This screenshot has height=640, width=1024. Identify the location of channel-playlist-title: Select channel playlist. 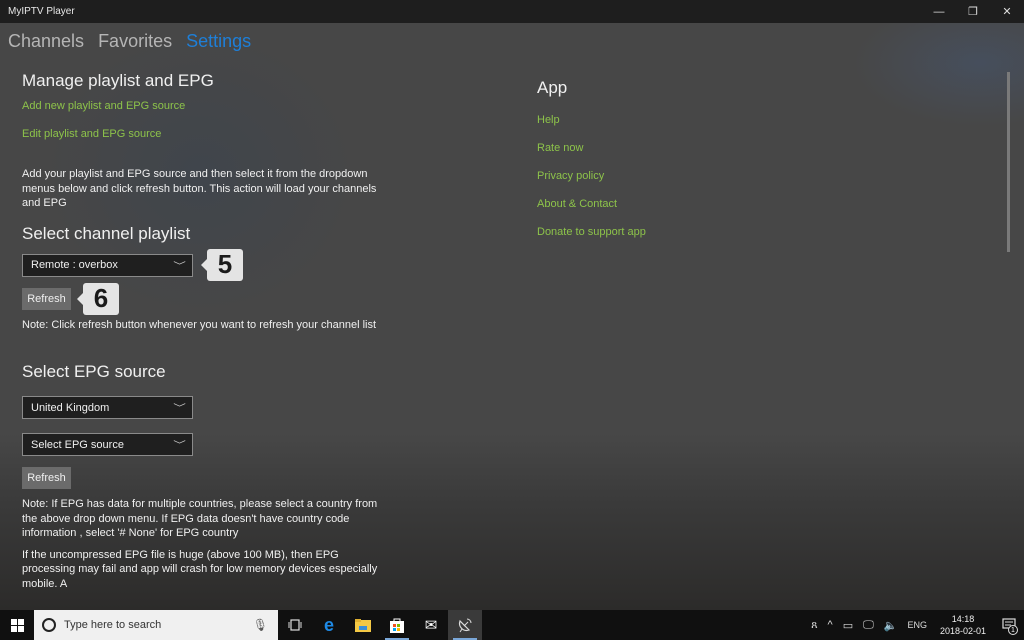
(106, 233).